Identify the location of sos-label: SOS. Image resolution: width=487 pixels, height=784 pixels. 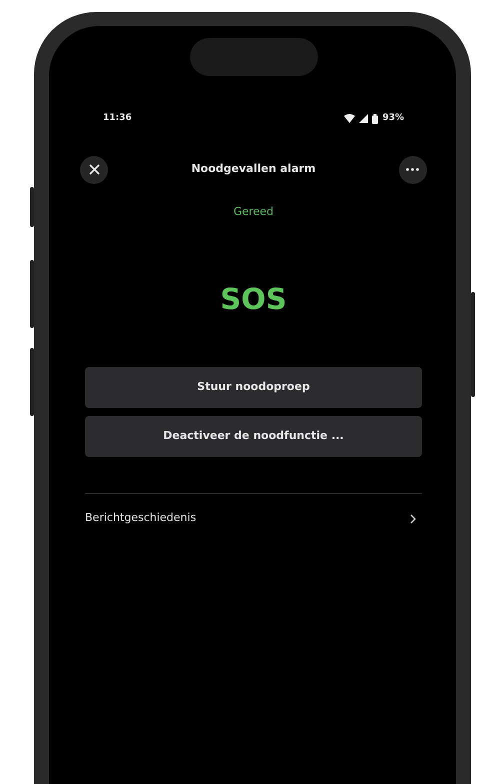
(253, 299).